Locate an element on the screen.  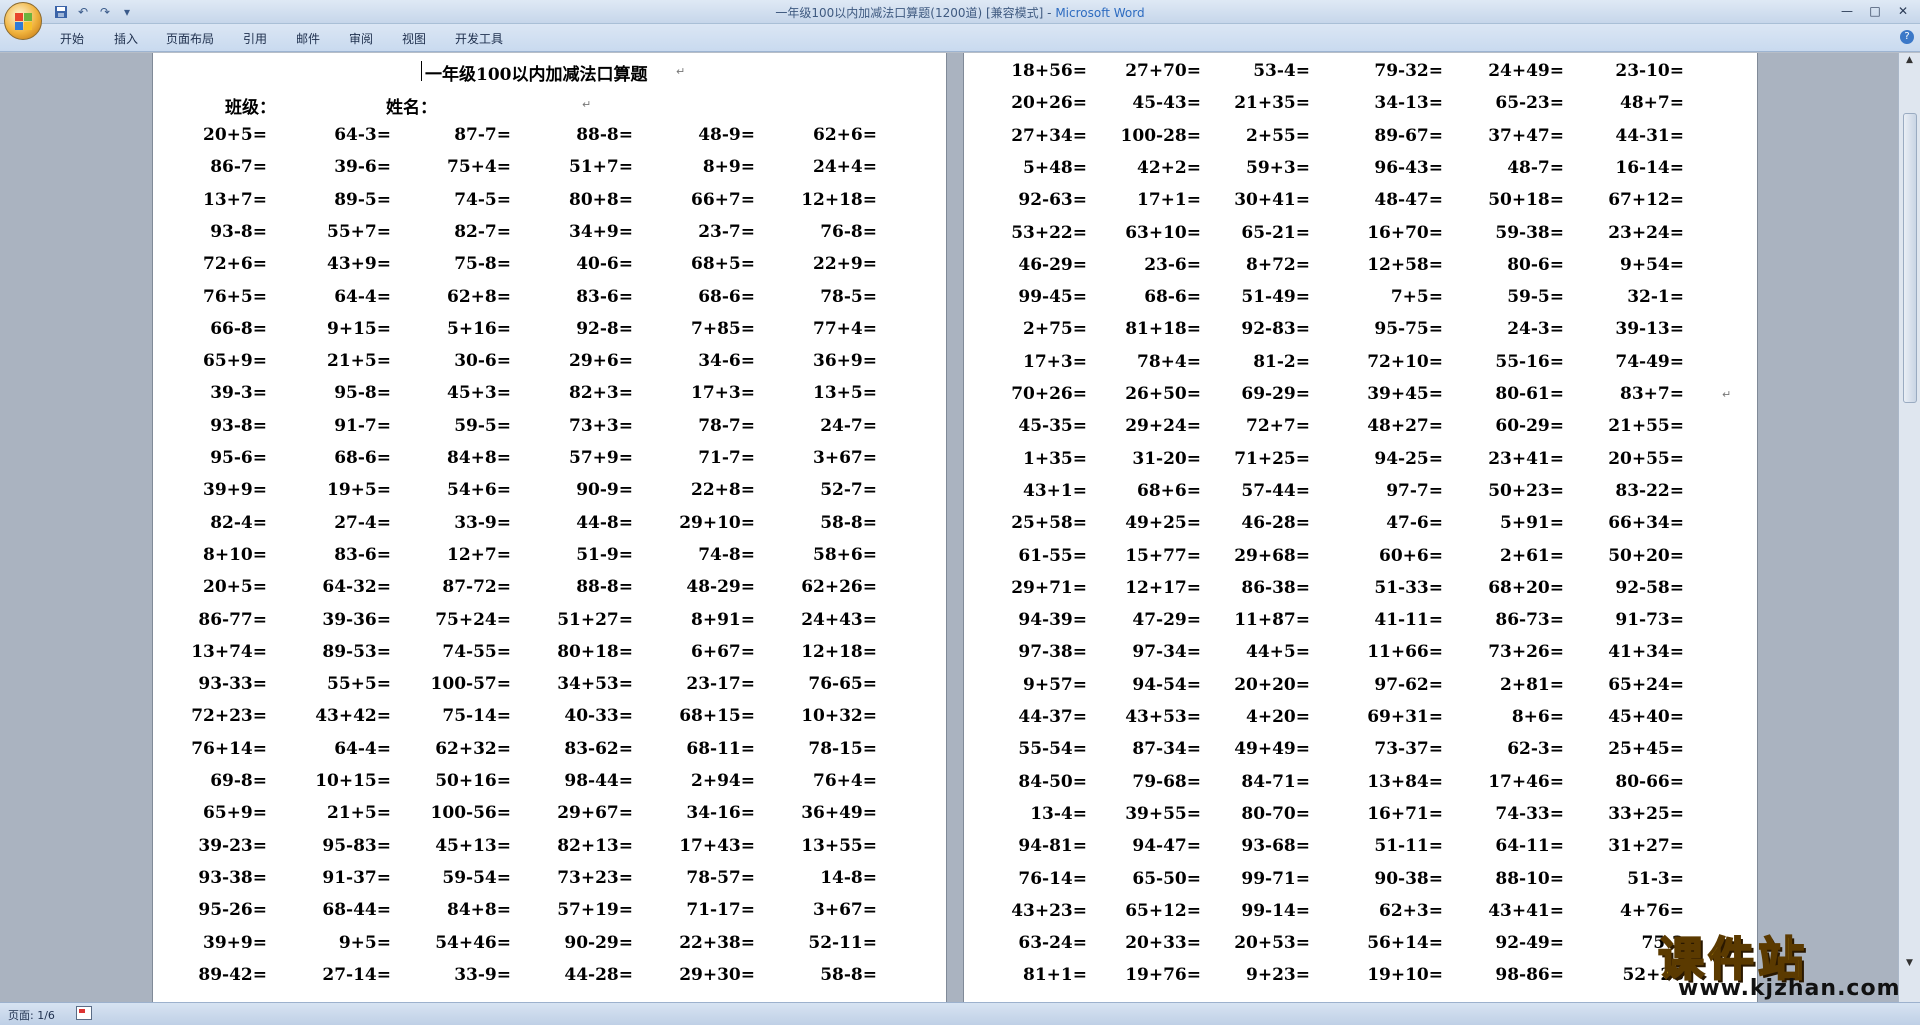
problem-cell: 29+10= is located at coordinates (717, 522).